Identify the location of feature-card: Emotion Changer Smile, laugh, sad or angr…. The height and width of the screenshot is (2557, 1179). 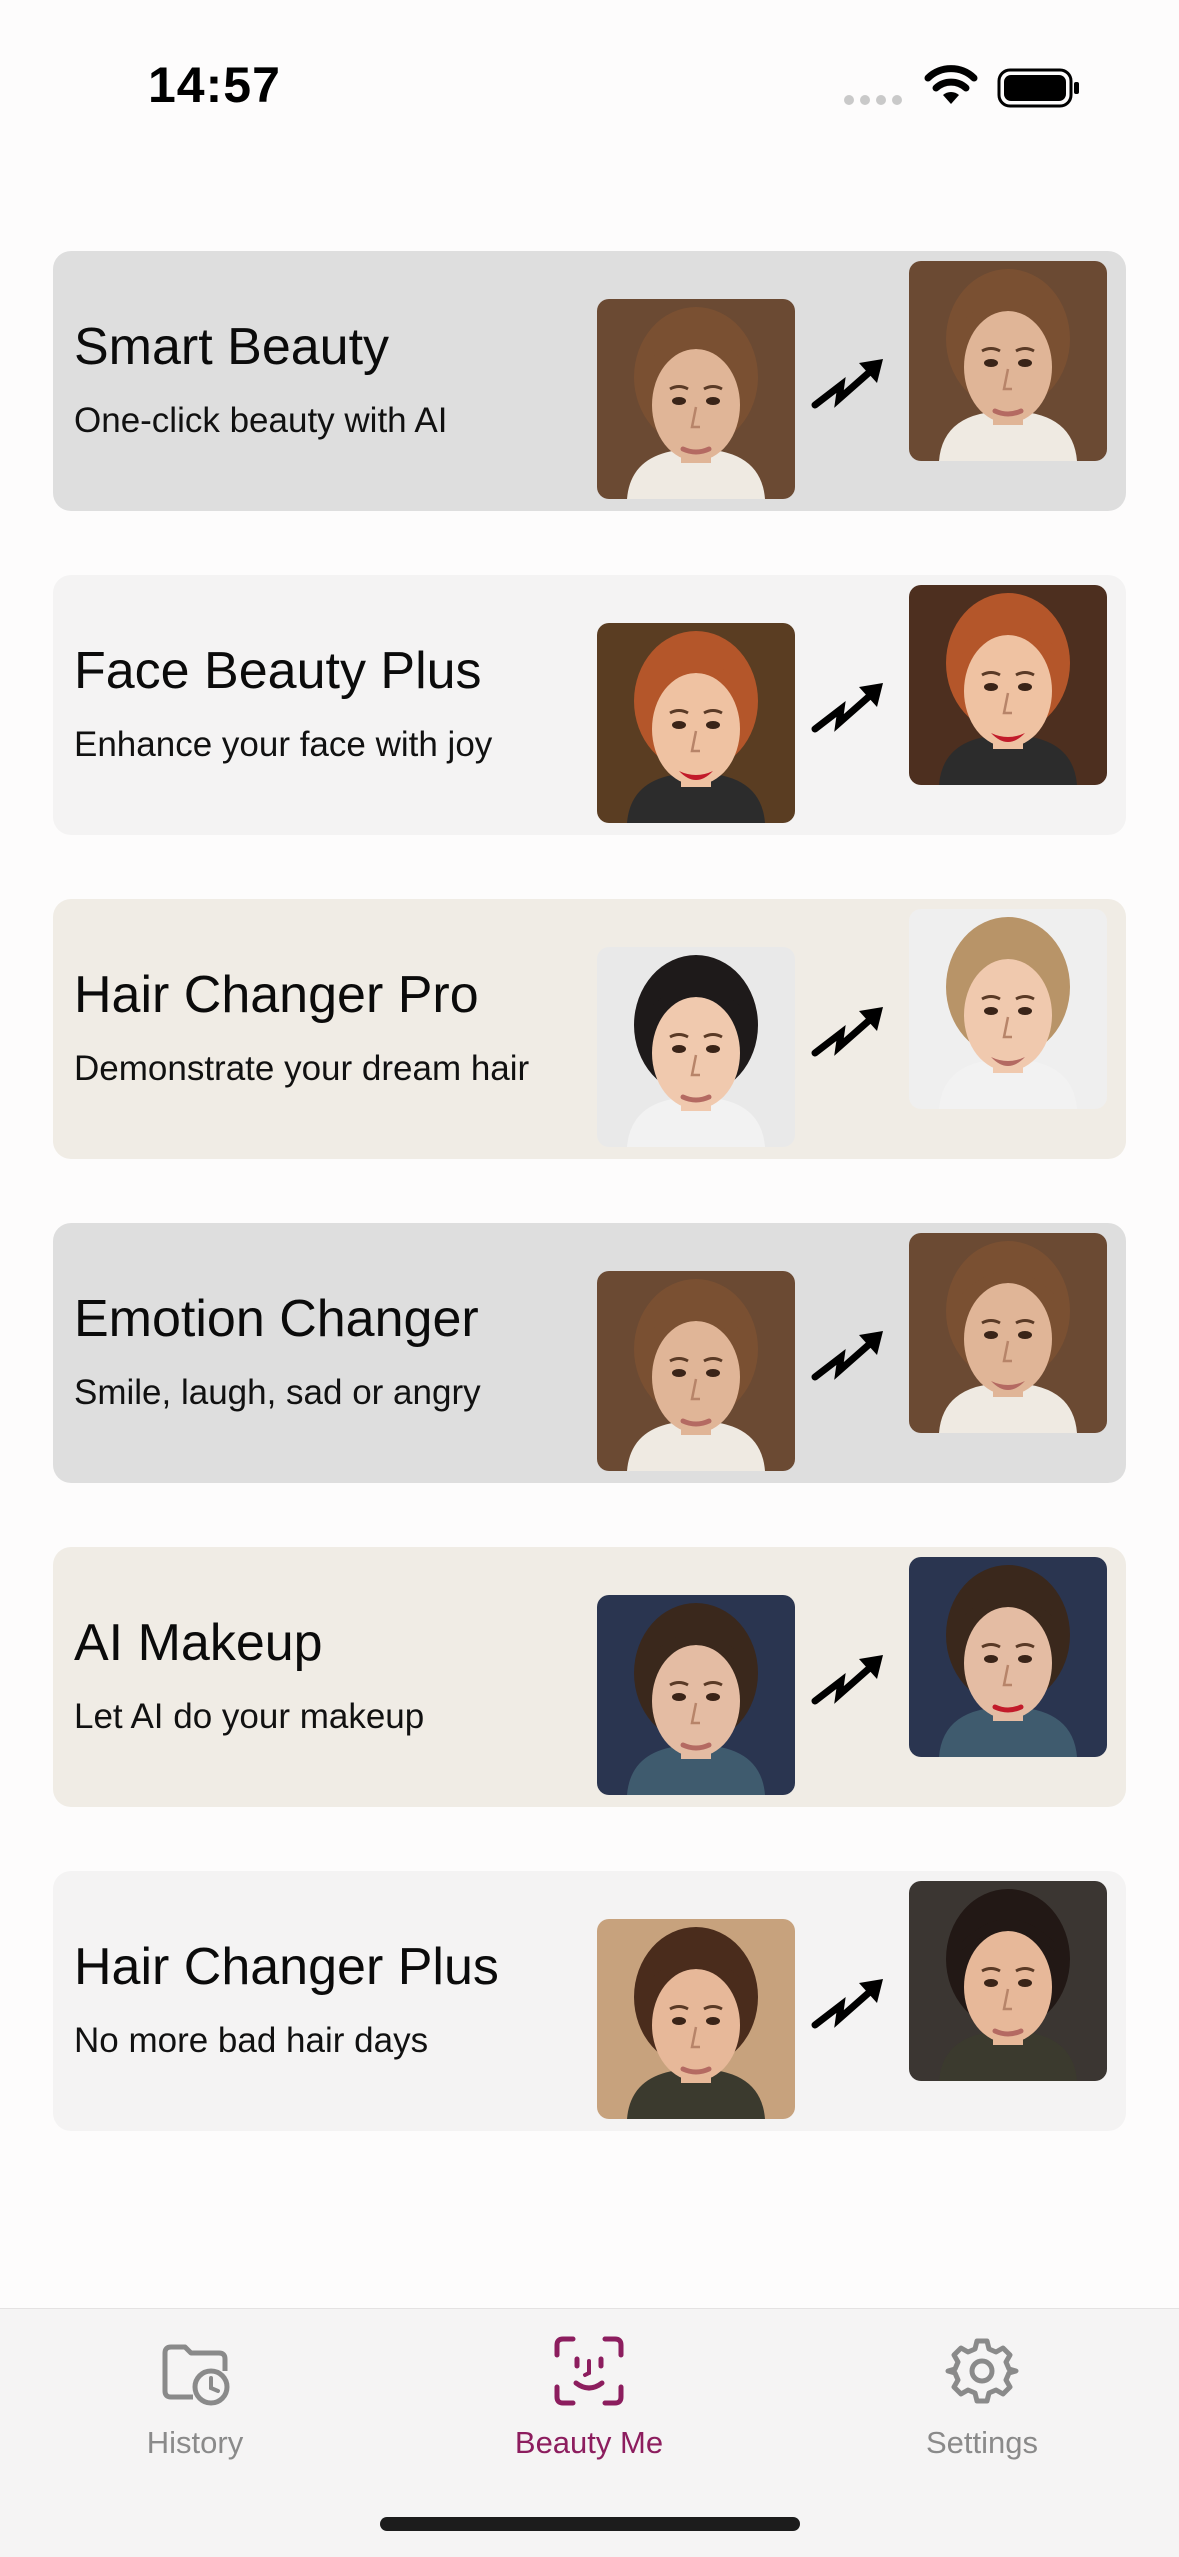
(589, 1353).